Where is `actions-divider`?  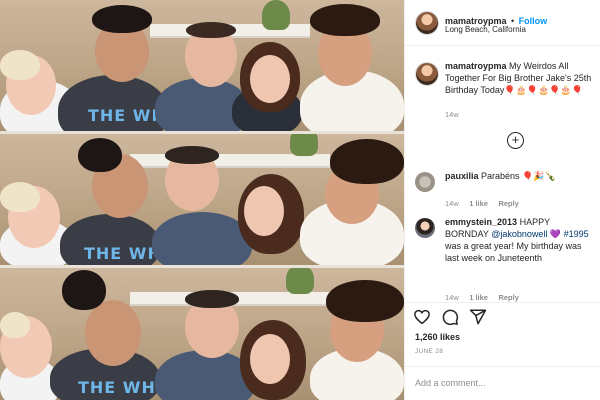
actions-divider is located at coordinates (502, 302).